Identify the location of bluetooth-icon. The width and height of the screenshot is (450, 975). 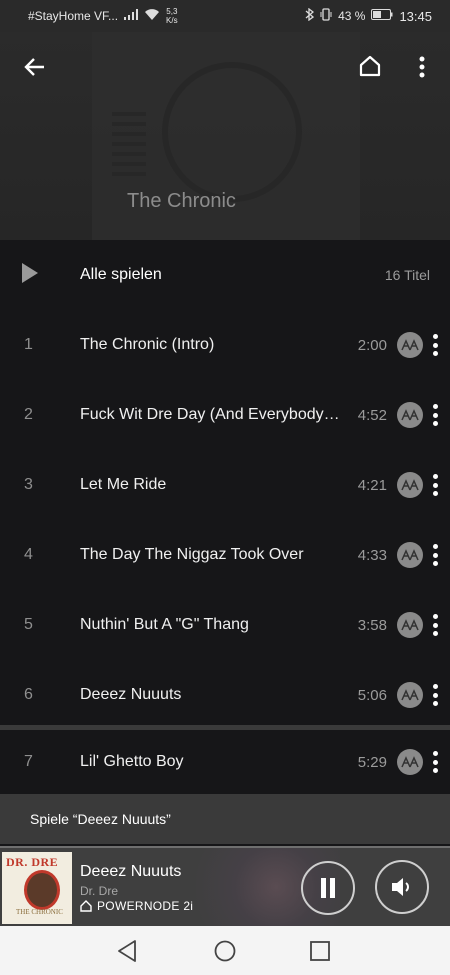
(310, 15).